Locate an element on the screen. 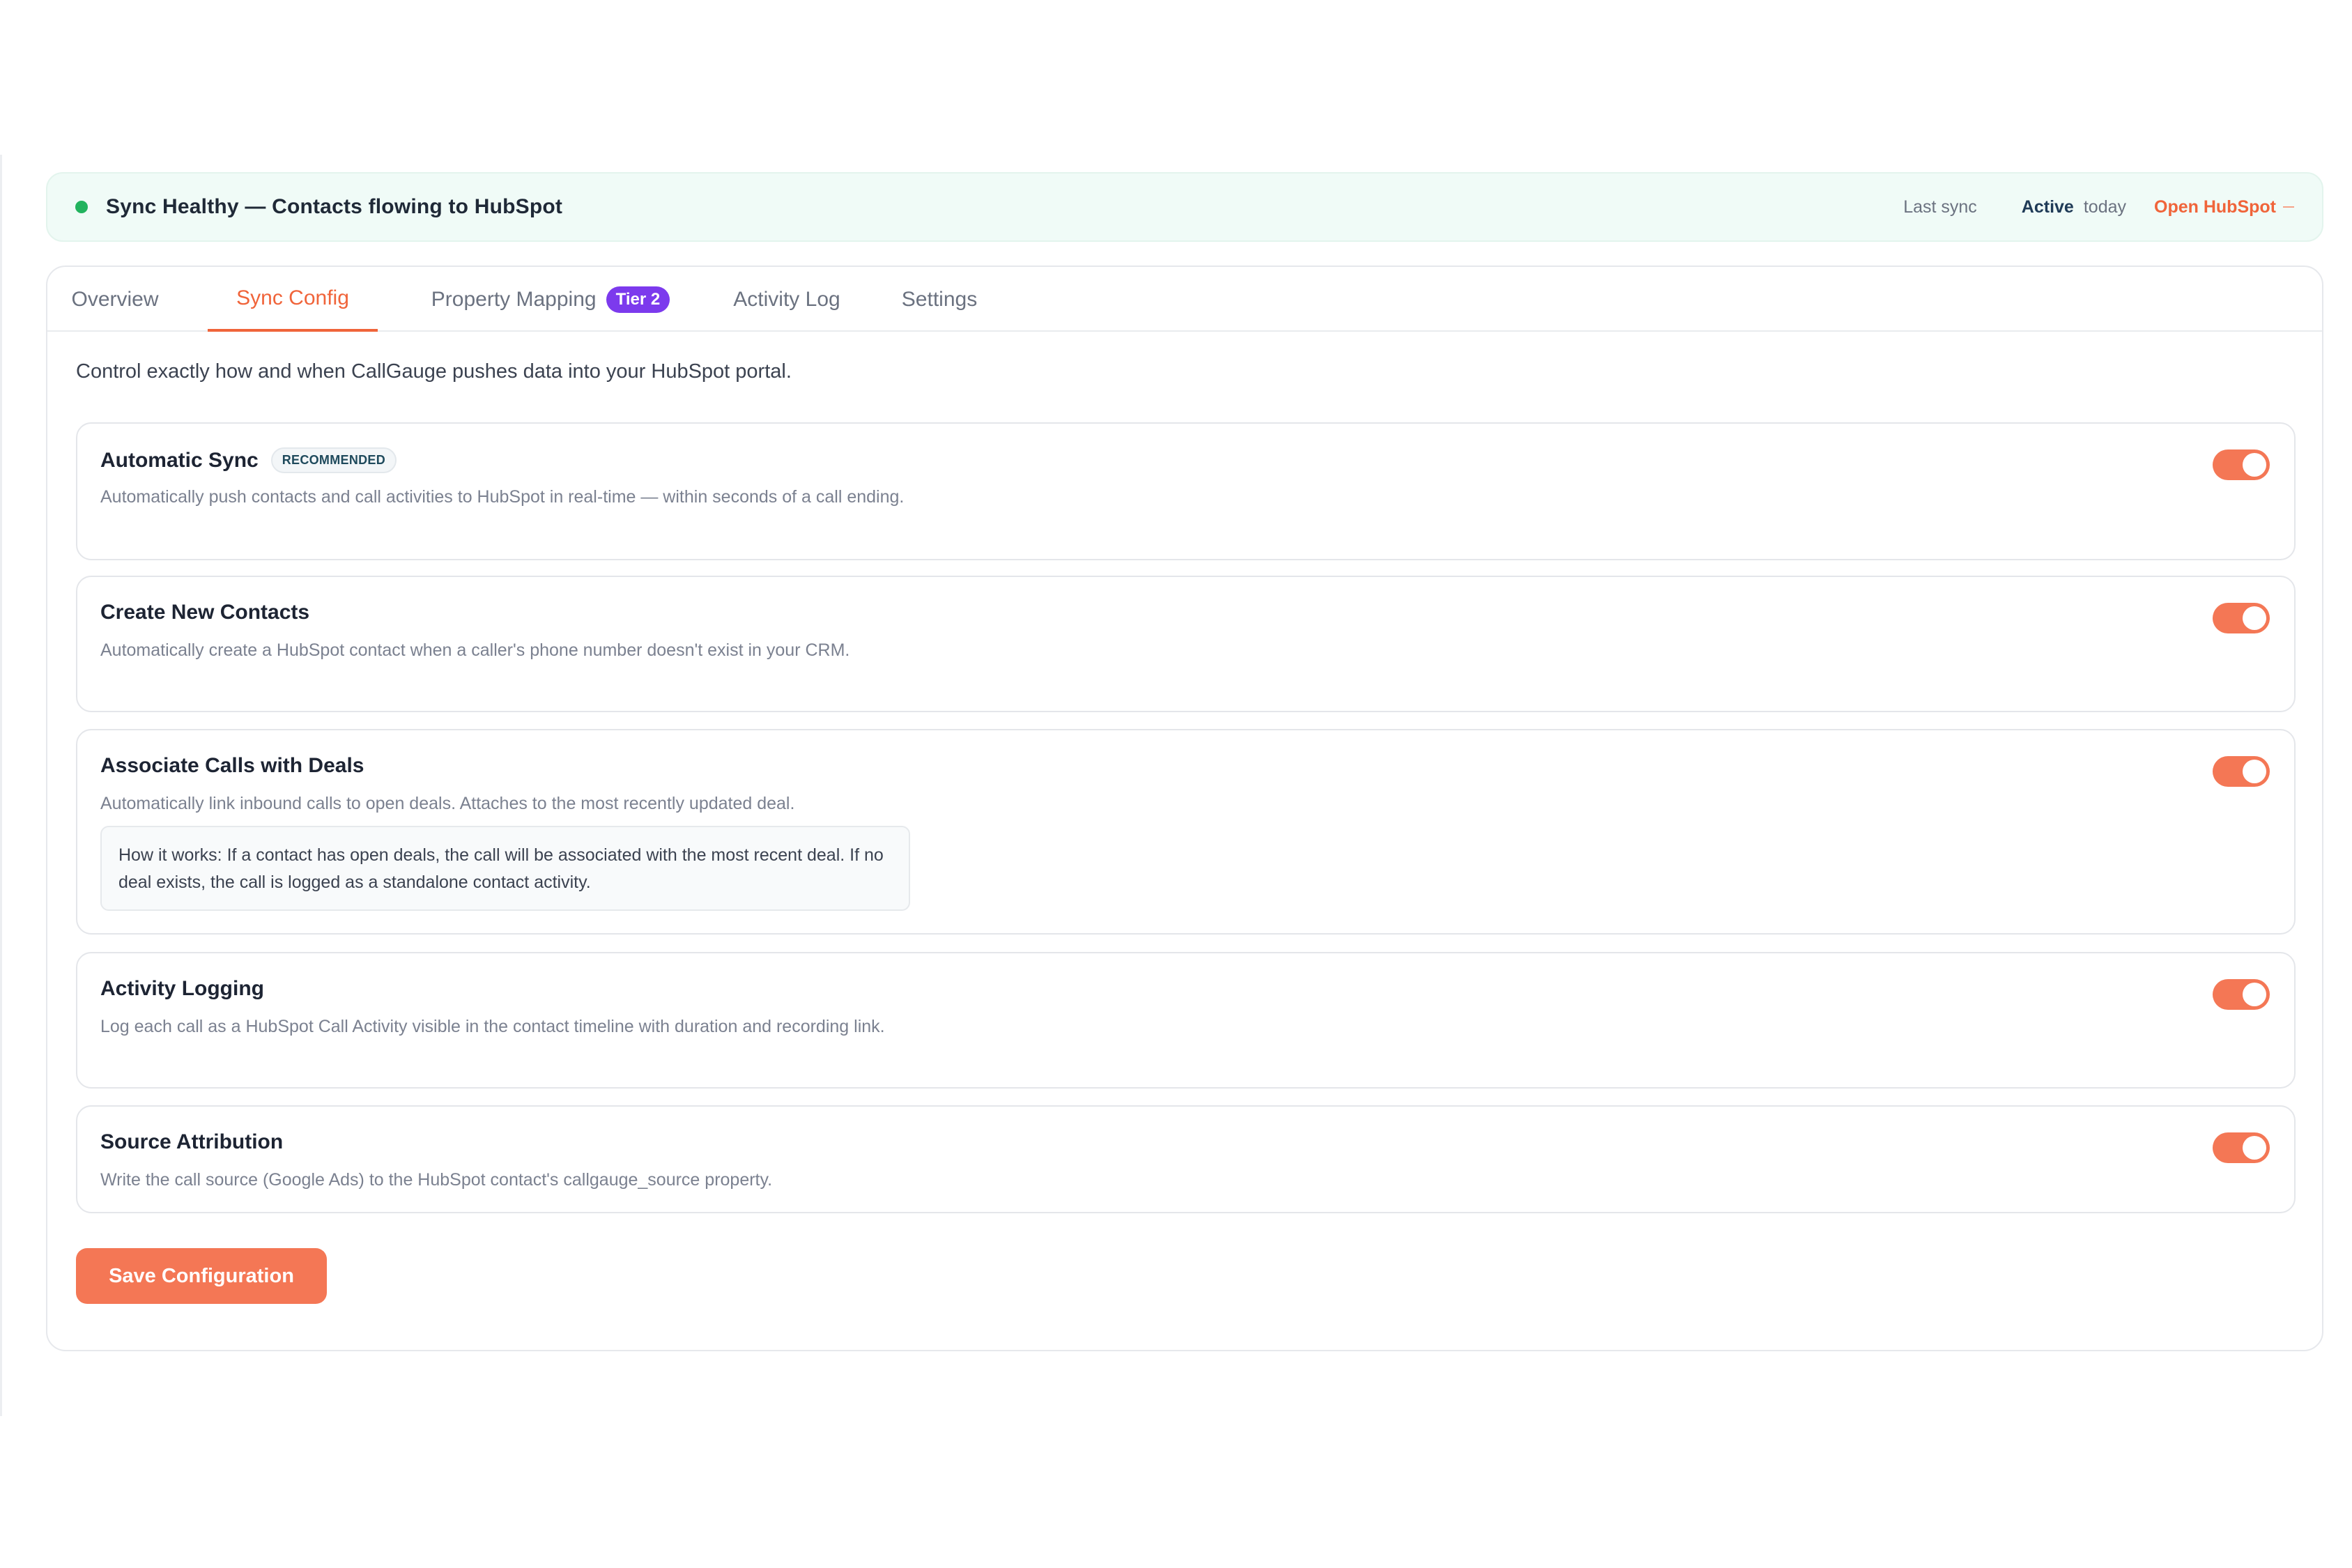 This screenshot has height=1568, width=2352. automatic-sync-toggle is located at coordinates (2241, 464).